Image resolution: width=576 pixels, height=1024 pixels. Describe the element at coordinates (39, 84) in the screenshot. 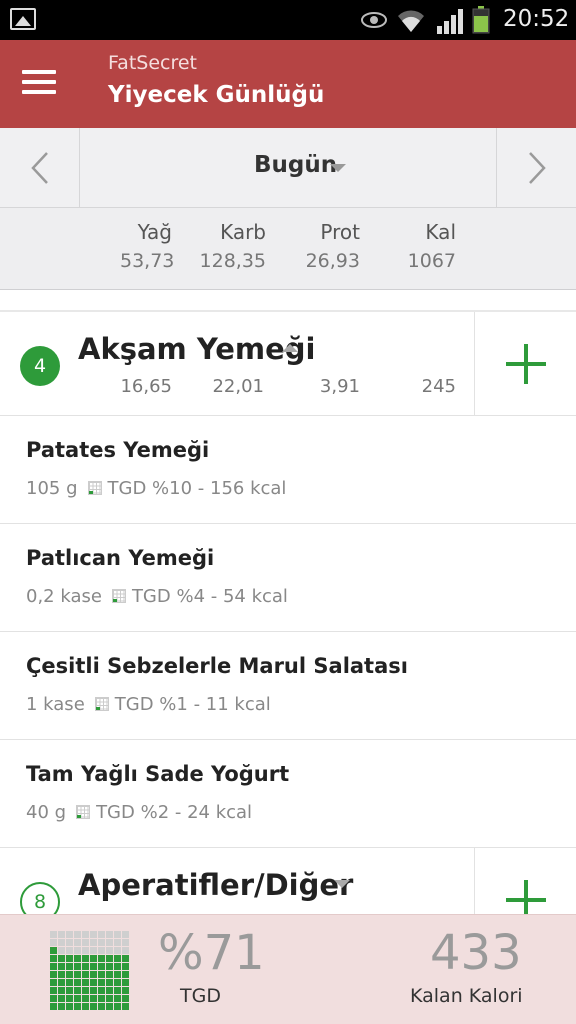

I see `menu-icon` at that location.